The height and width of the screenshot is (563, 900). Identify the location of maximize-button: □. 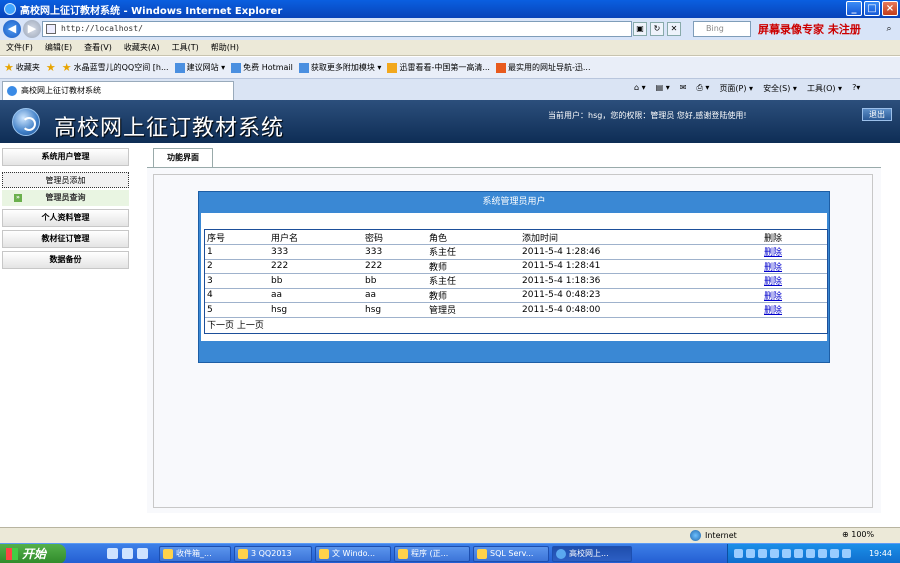
(872, 8).